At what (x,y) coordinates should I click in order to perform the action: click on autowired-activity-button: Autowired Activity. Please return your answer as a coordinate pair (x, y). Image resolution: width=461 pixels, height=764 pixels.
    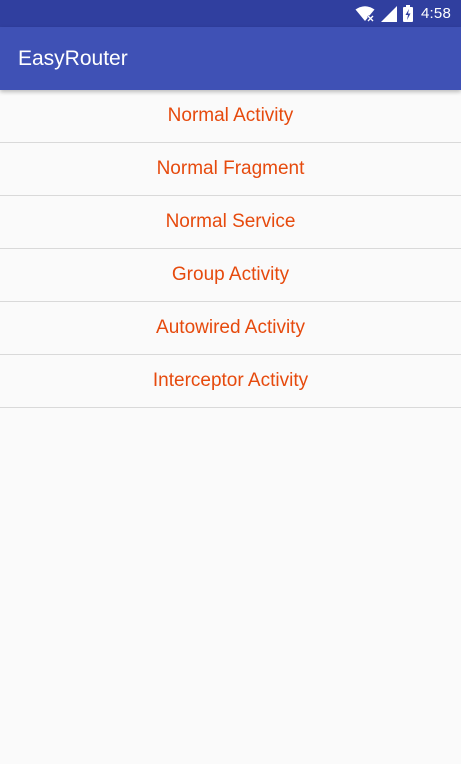
    Looking at the image, I should click on (230, 328).